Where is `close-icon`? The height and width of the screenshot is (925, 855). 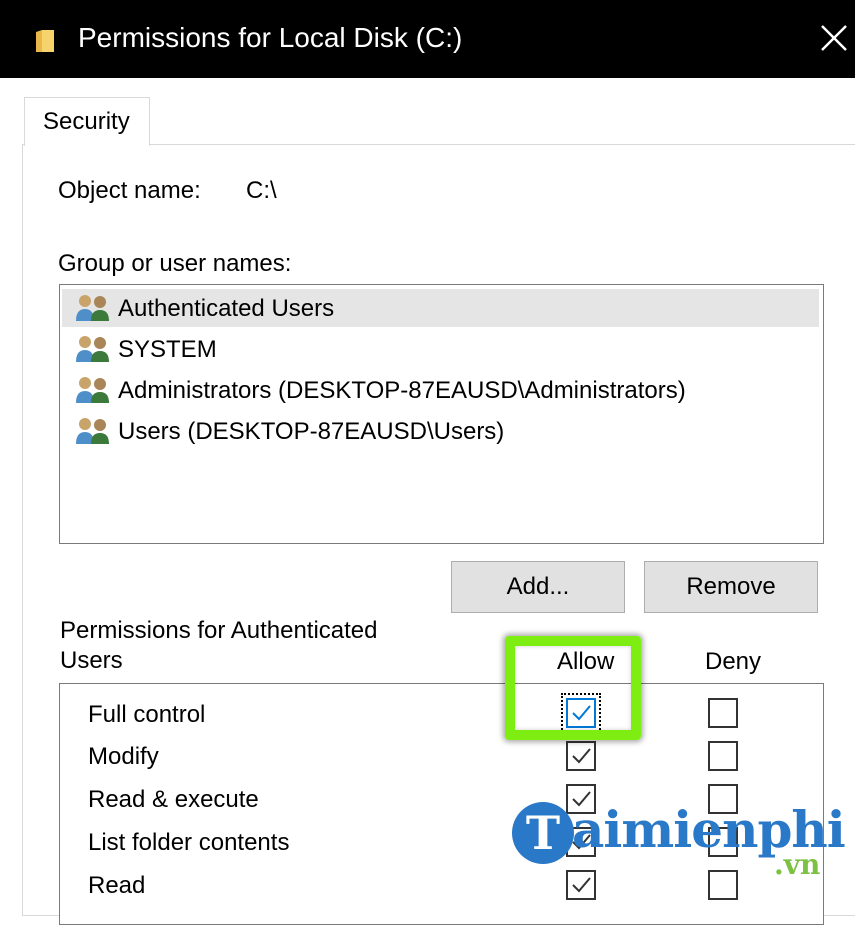
close-icon is located at coordinates (834, 38).